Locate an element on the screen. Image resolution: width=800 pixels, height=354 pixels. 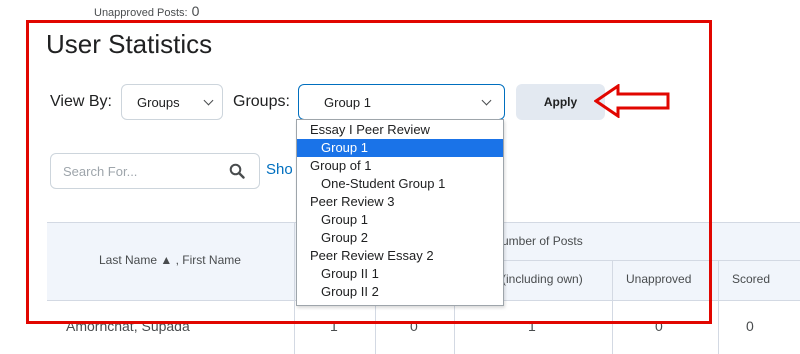
annotation-arrow-icon is located at coordinates (632, 101).